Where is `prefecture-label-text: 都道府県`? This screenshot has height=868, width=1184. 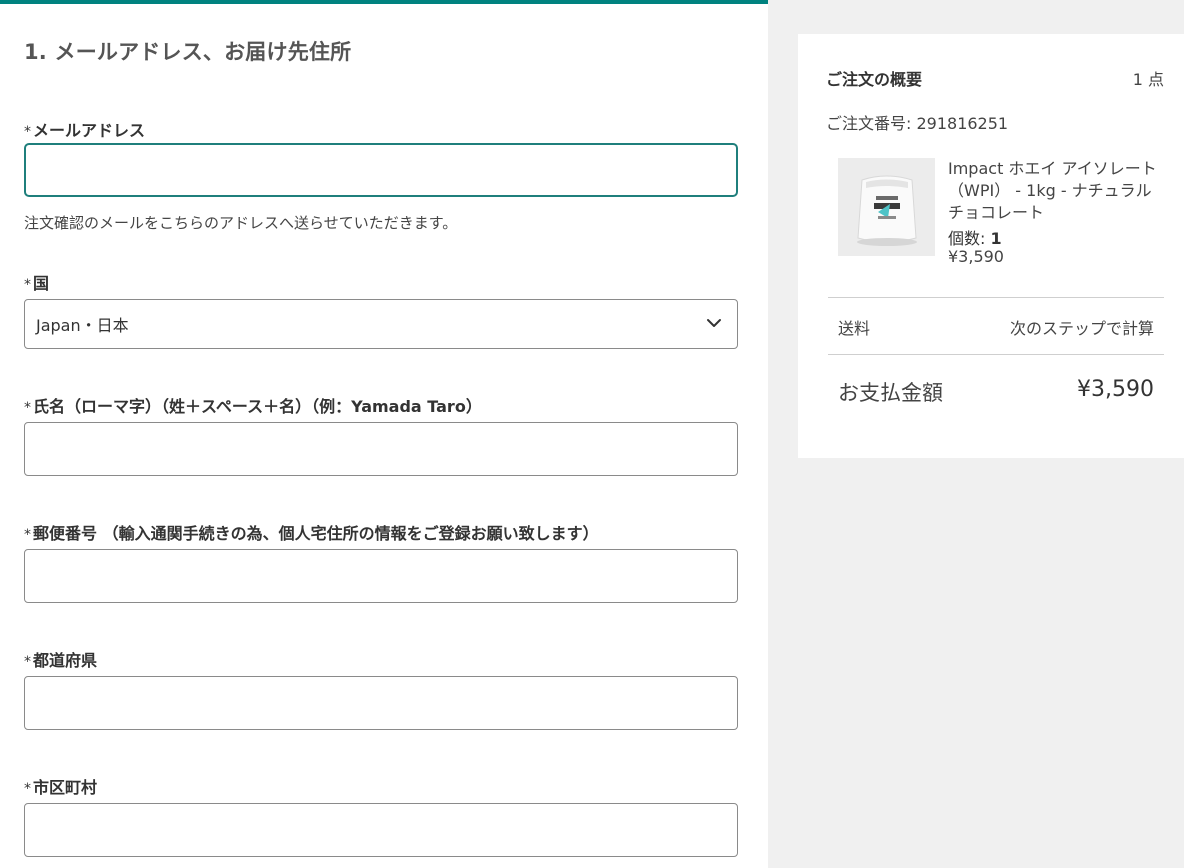 prefecture-label-text: 都道府県 is located at coordinates (65, 660).